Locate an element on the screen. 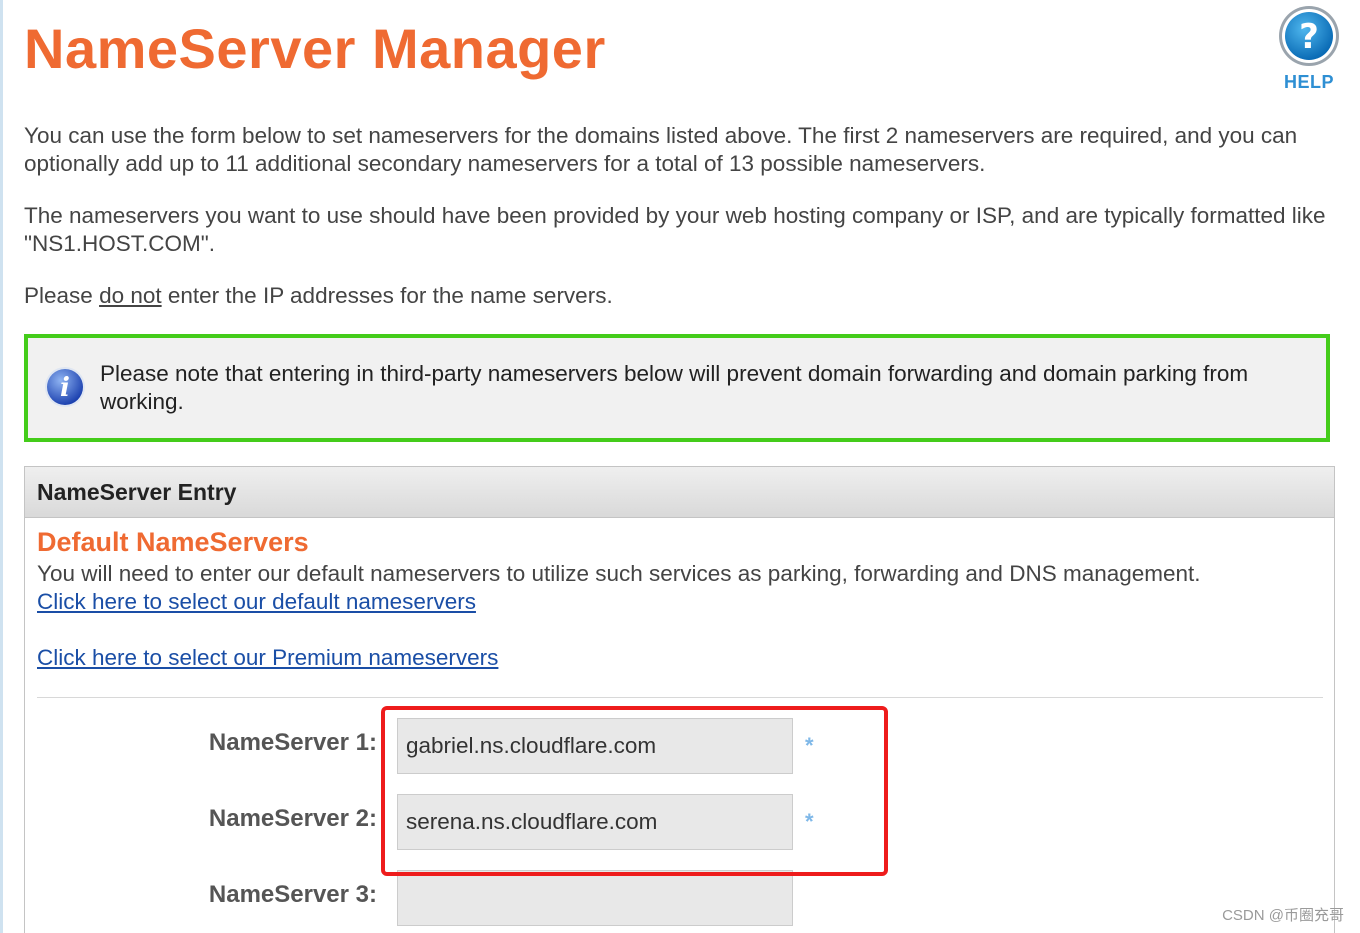  svg-text: i is located at coordinates (65, 388).